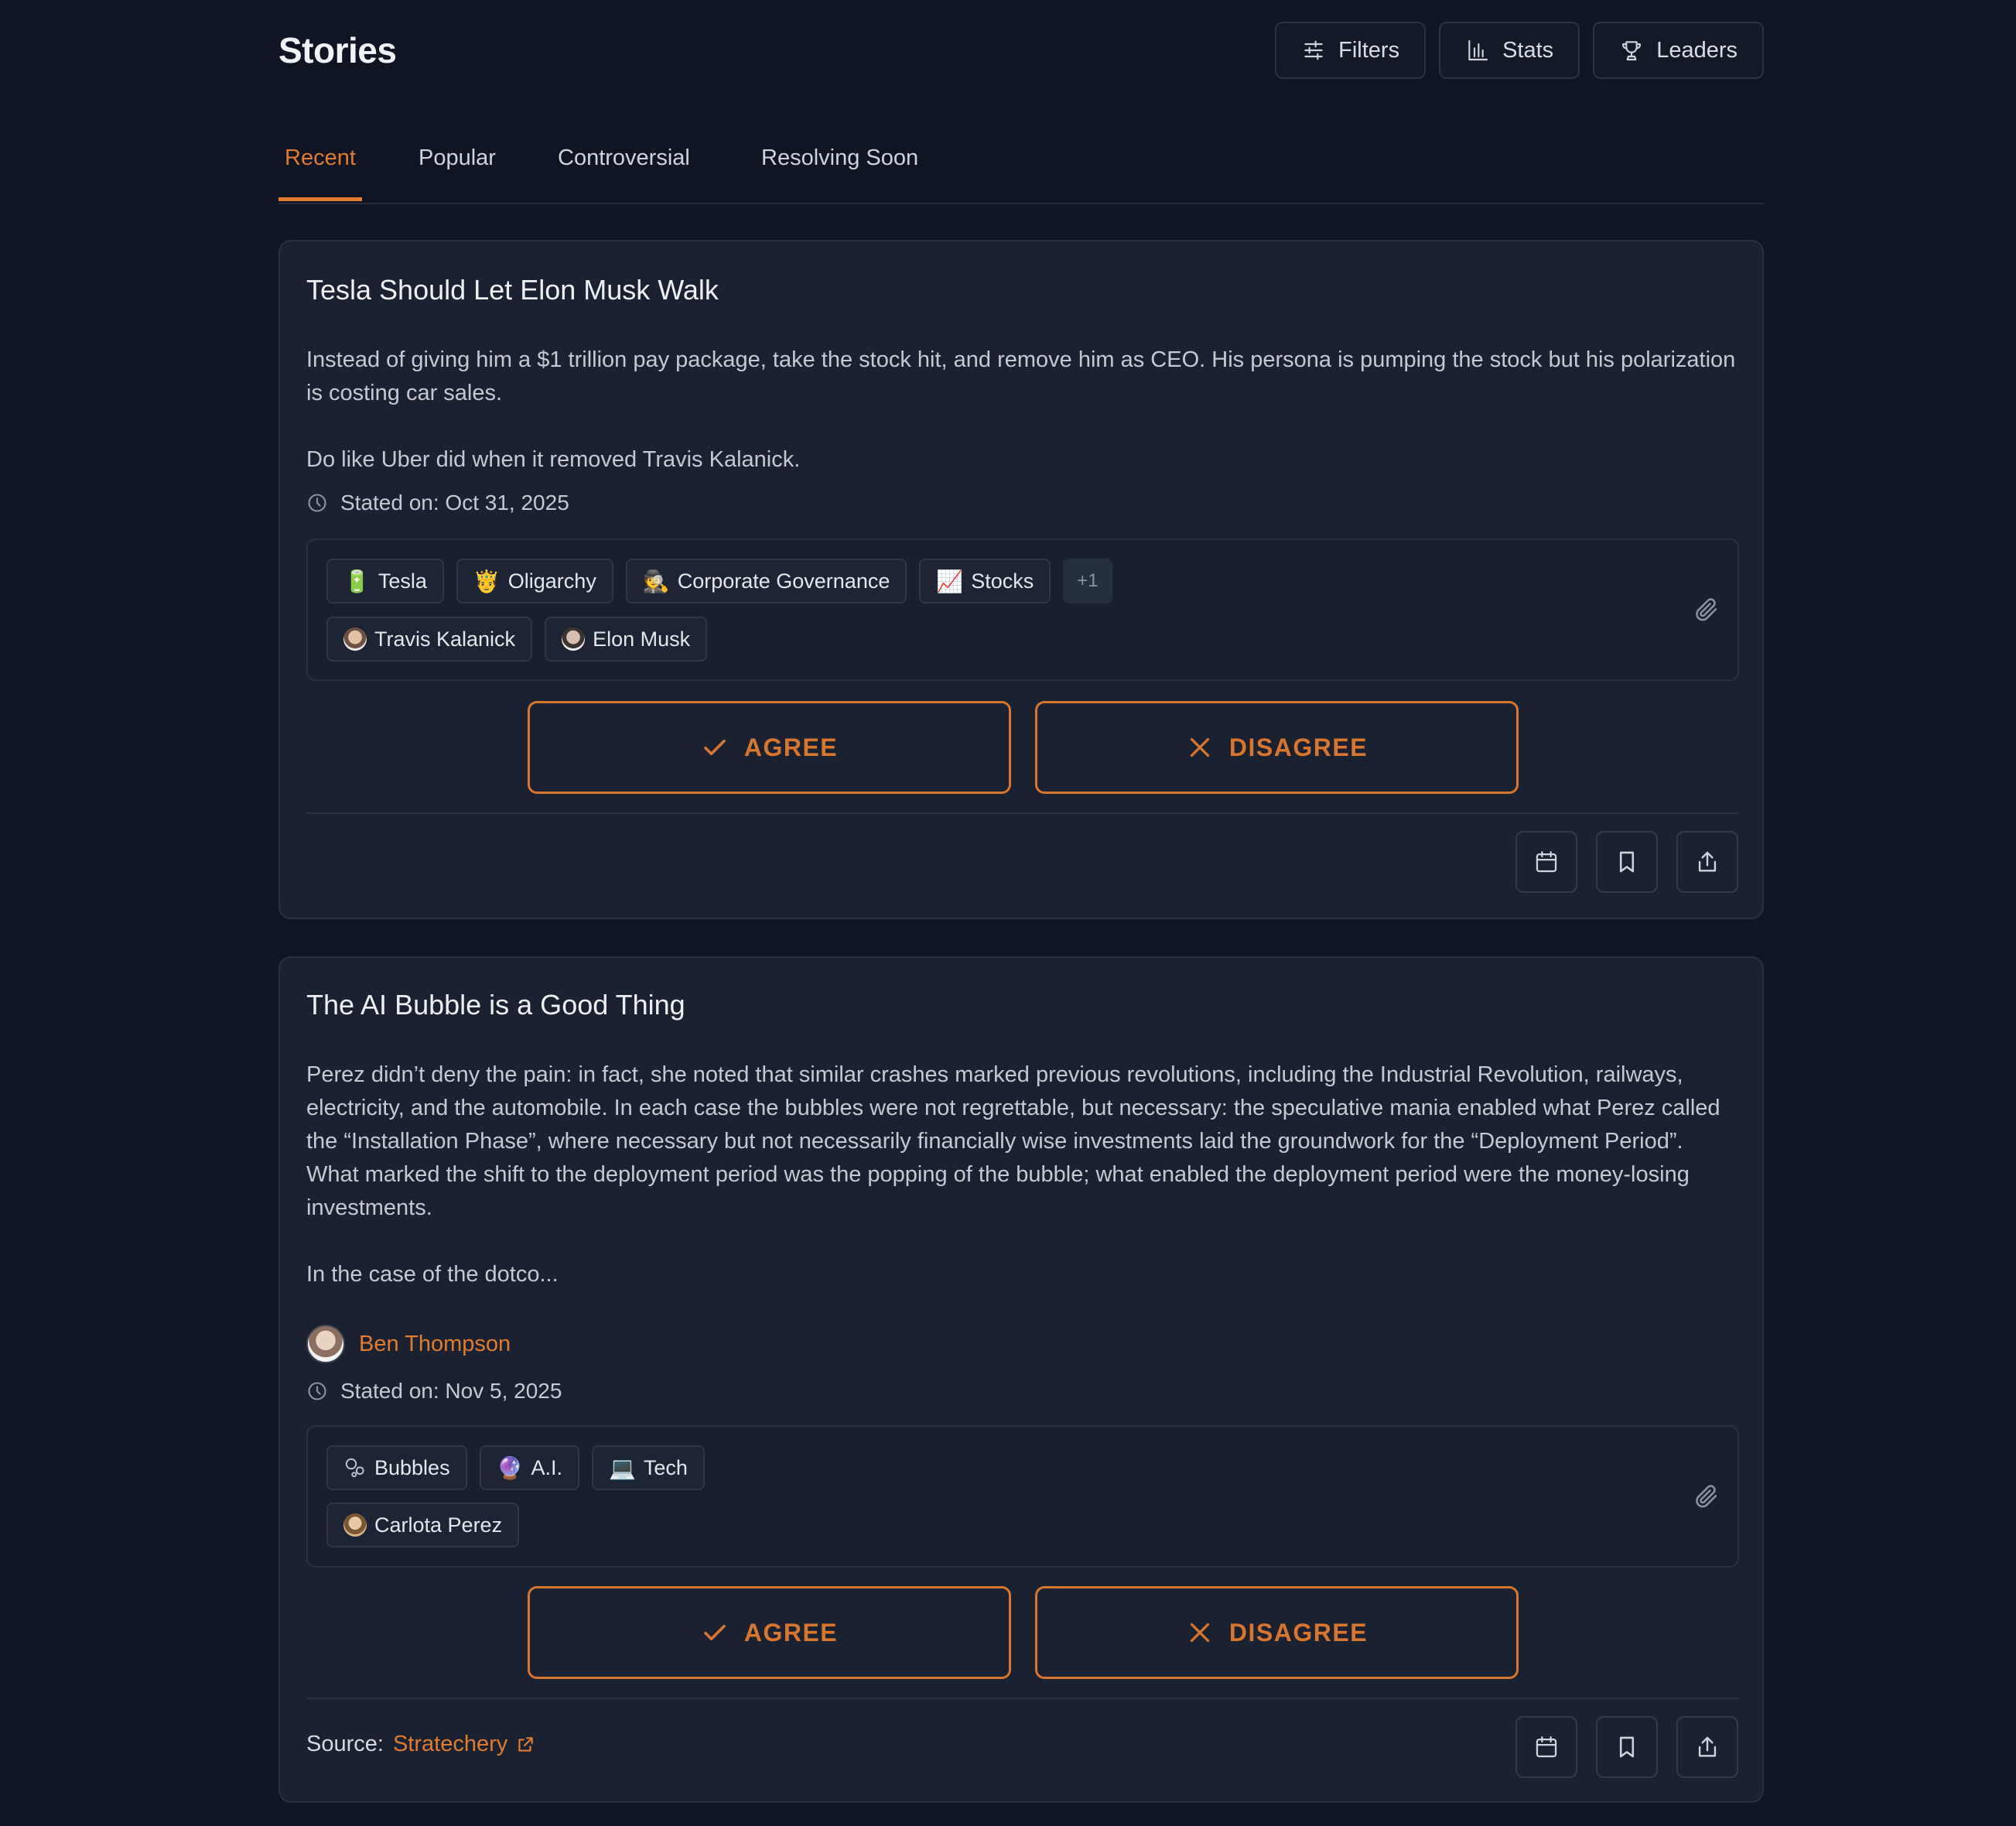 Image resolution: width=2016 pixels, height=1826 pixels. What do you see at coordinates (1528, 50) in the screenshot?
I see `stats-label: Stats` at bounding box center [1528, 50].